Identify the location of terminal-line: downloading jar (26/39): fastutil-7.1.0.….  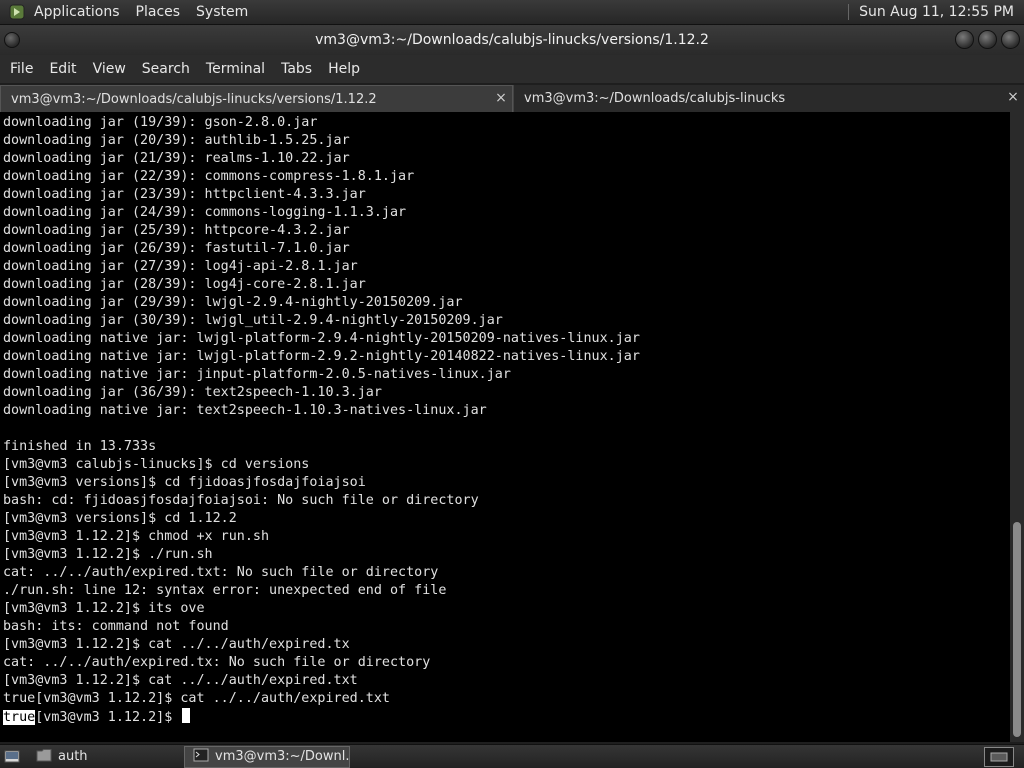
(176, 248).